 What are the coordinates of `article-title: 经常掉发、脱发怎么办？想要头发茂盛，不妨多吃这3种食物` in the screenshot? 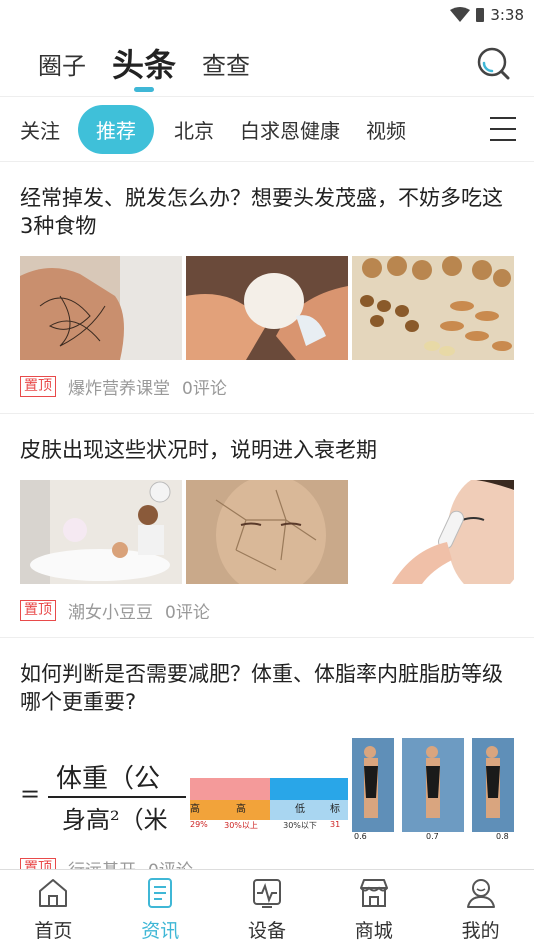 It's located at (267, 201).